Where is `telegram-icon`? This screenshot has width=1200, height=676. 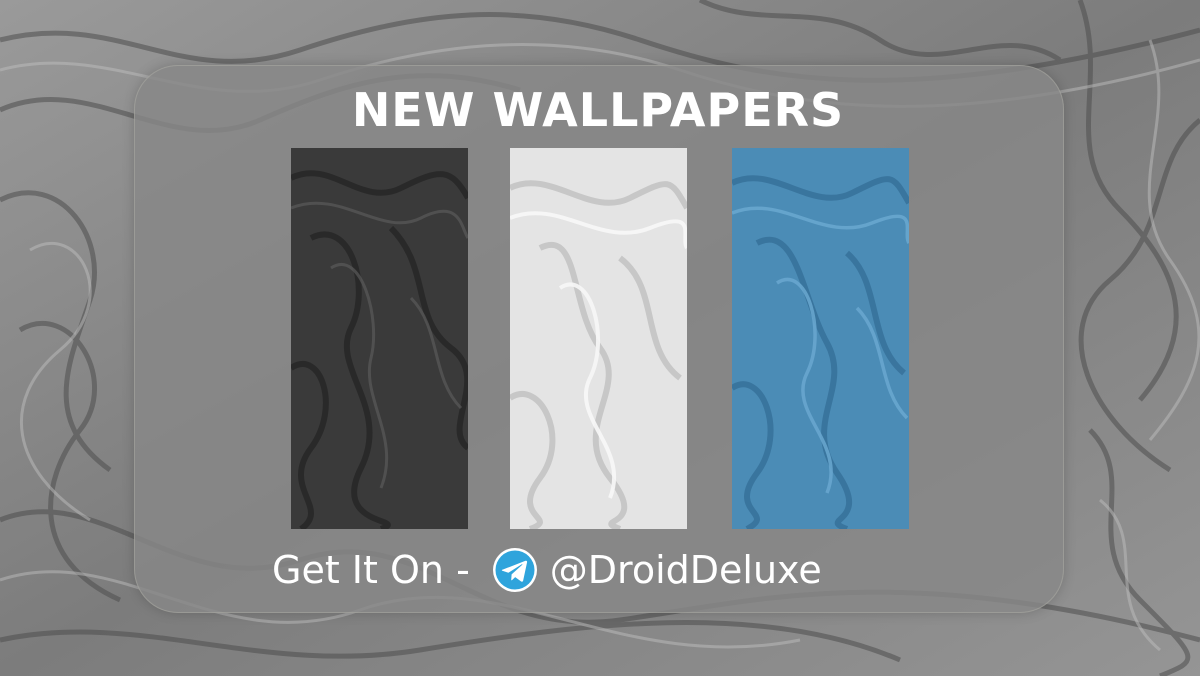 telegram-icon is located at coordinates (515, 570).